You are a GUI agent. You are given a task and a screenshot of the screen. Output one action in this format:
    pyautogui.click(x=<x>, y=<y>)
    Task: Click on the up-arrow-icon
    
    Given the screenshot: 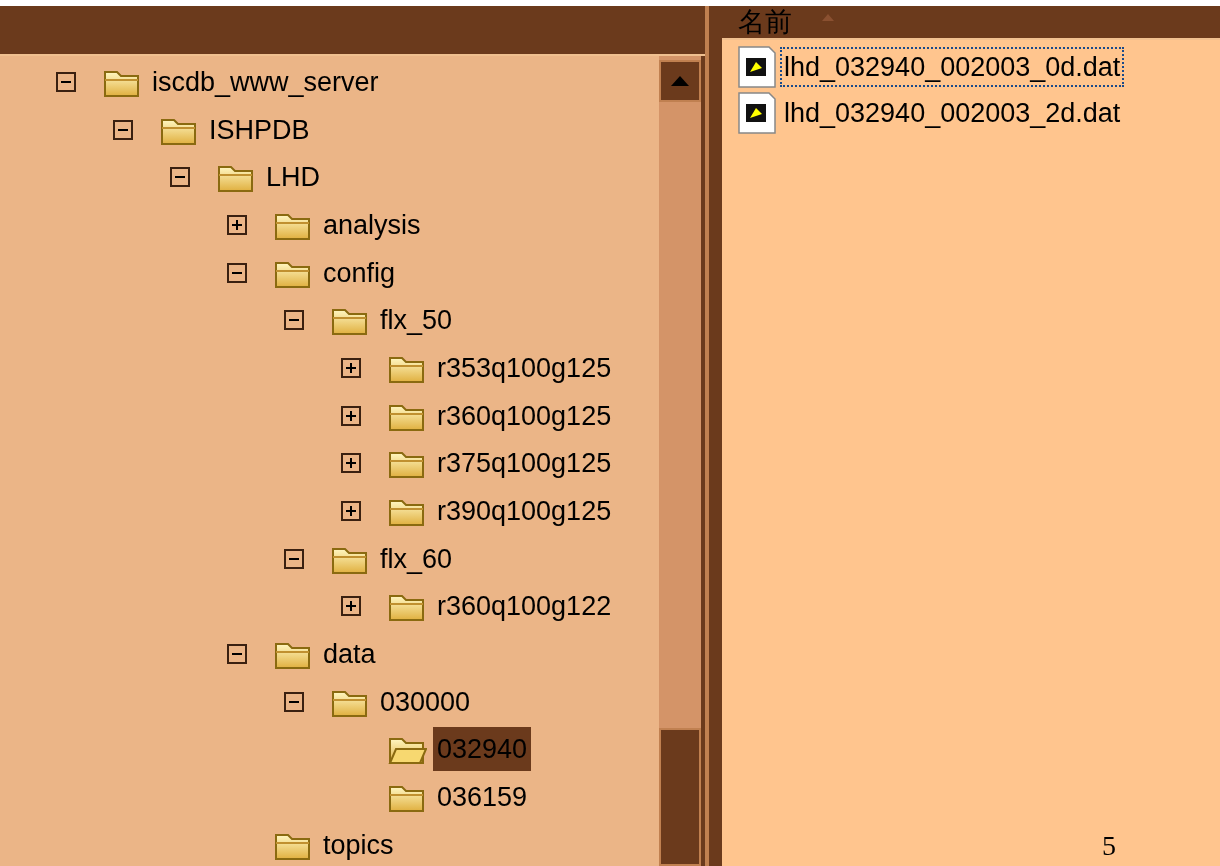 What is the action you would take?
    pyautogui.click(x=680, y=81)
    